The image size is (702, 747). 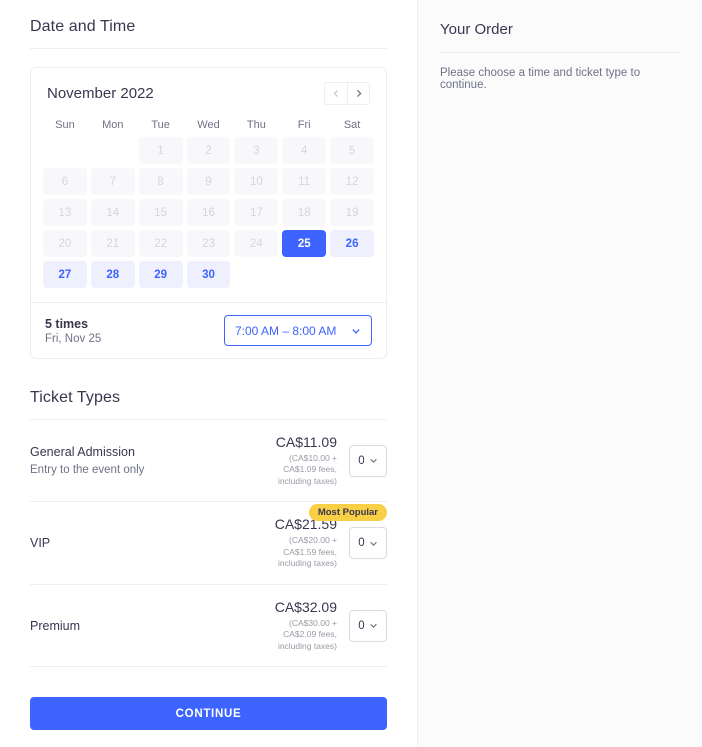 I want to click on times-count-label: 5 times, so click(x=67, y=323).